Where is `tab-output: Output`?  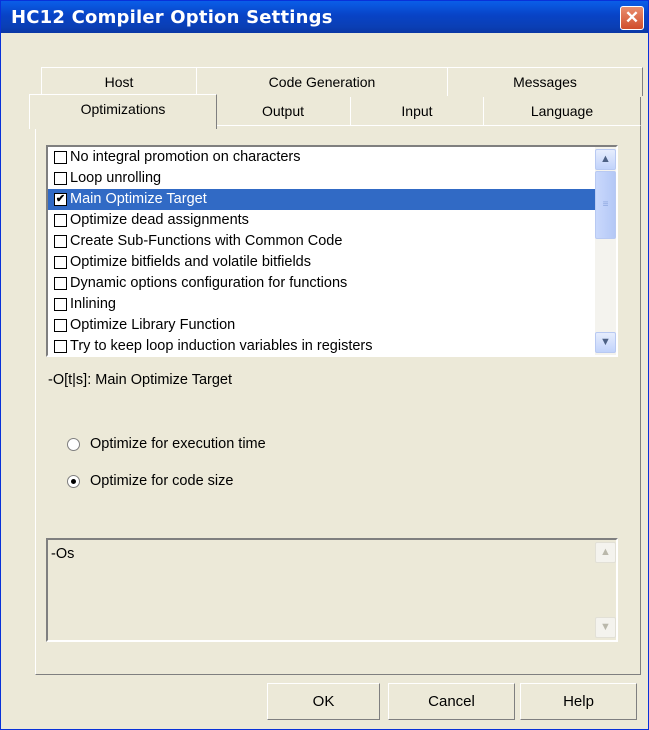 tab-output: Output is located at coordinates (283, 111).